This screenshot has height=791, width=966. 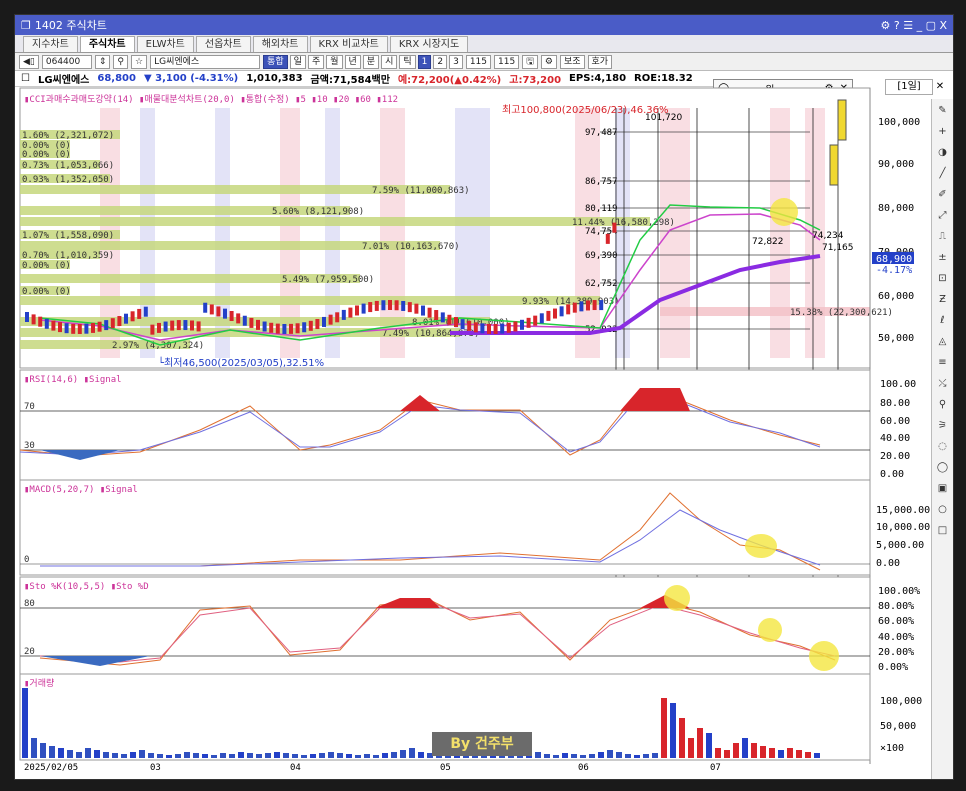 I want to click on rsi-legend: ▮RSI(14,6) ▮Signal, so click(x=73, y=380).